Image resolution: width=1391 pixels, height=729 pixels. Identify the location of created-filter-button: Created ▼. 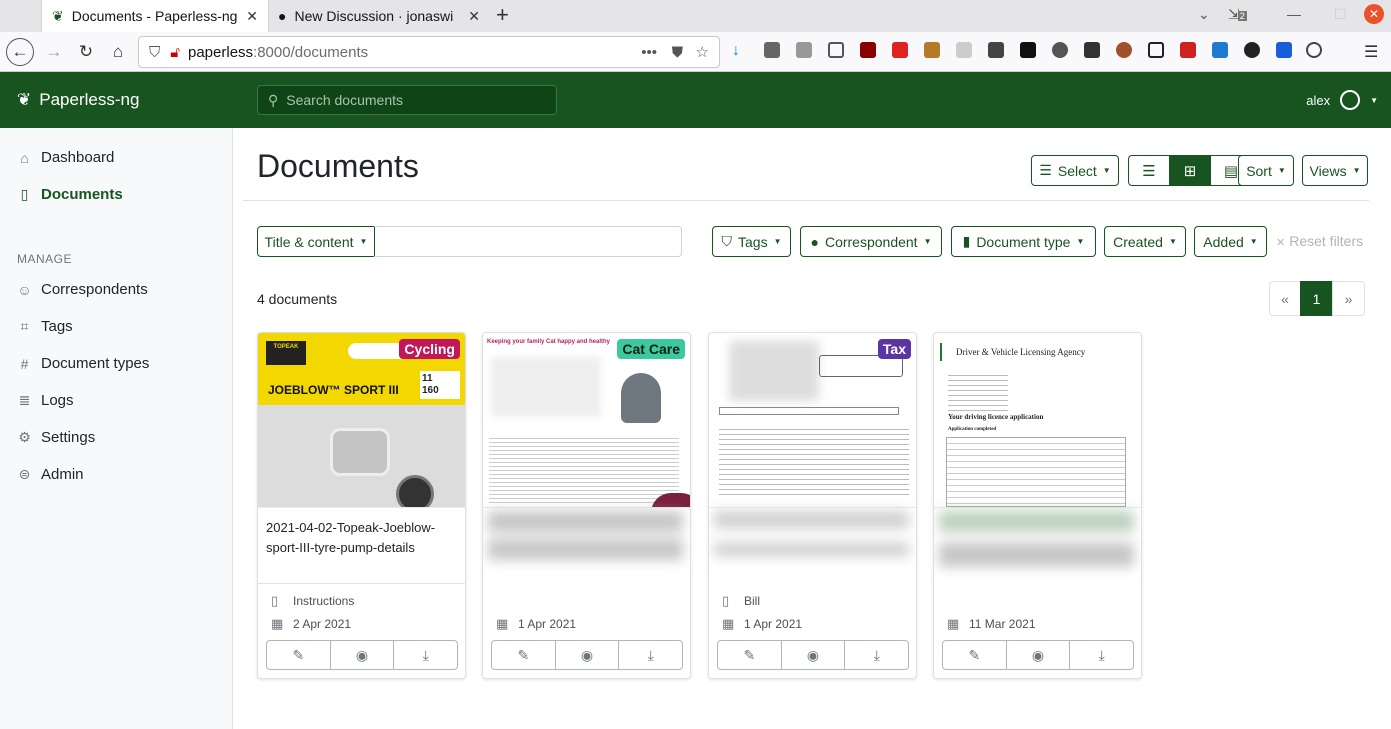
(1145, 241).